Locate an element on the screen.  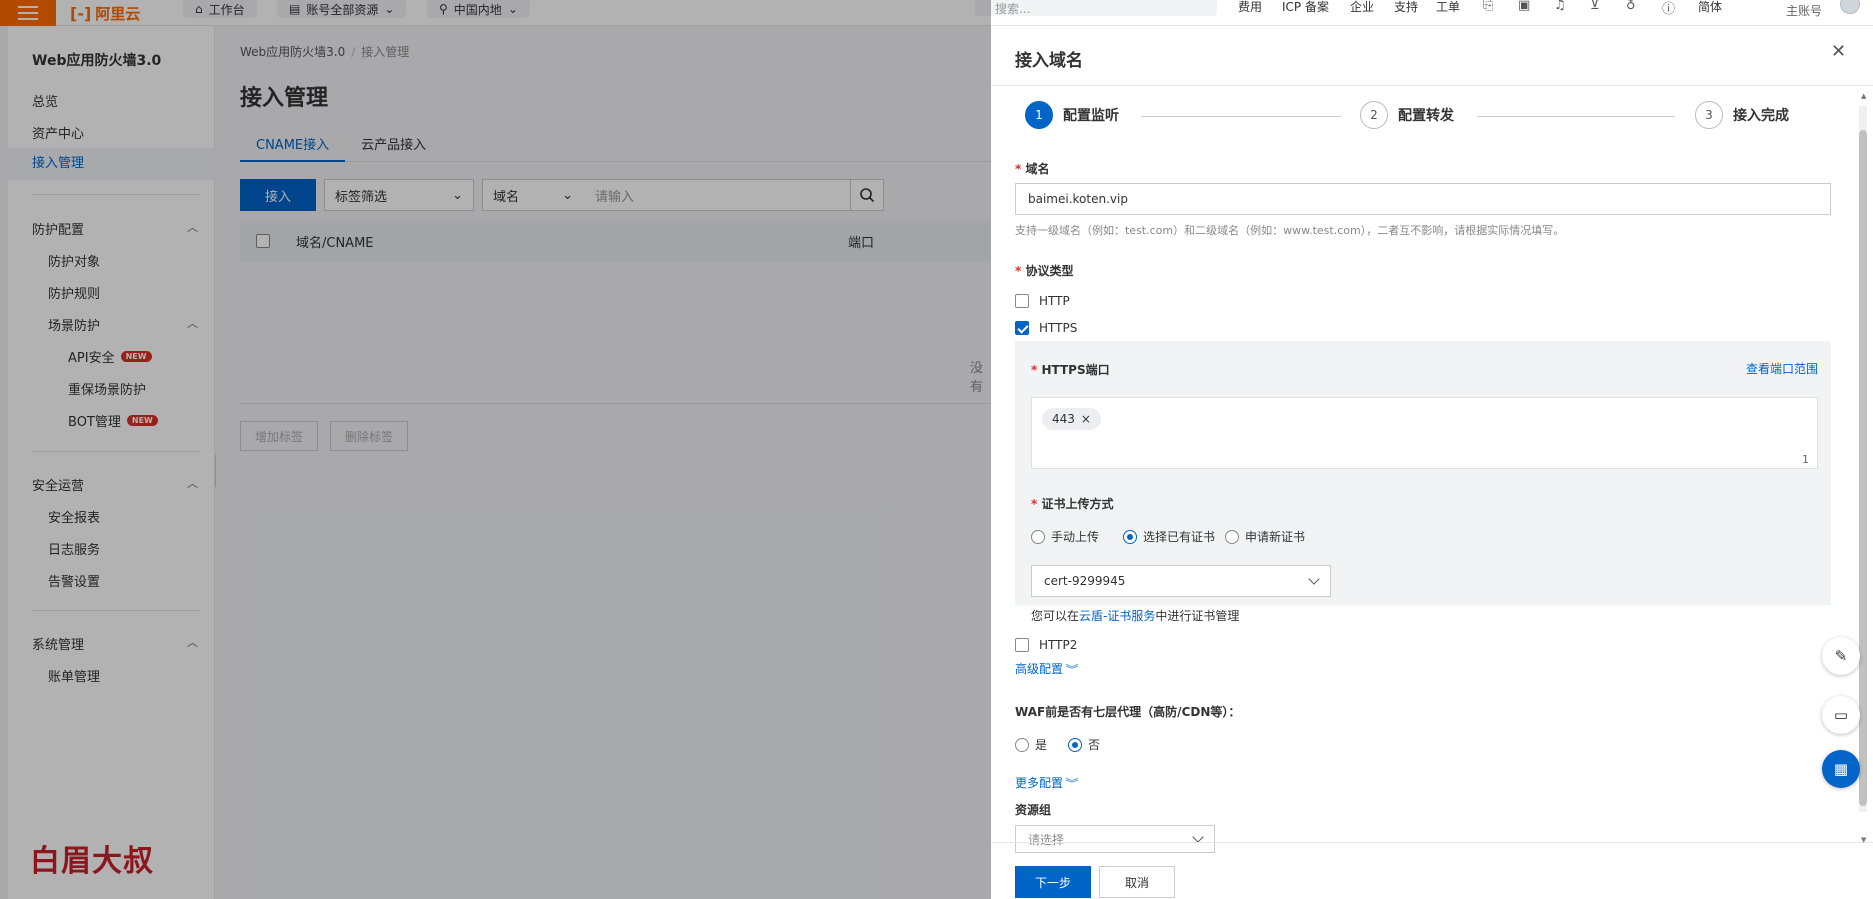
drawer-title: 接入域名 is located at coordinates (1049, 61).